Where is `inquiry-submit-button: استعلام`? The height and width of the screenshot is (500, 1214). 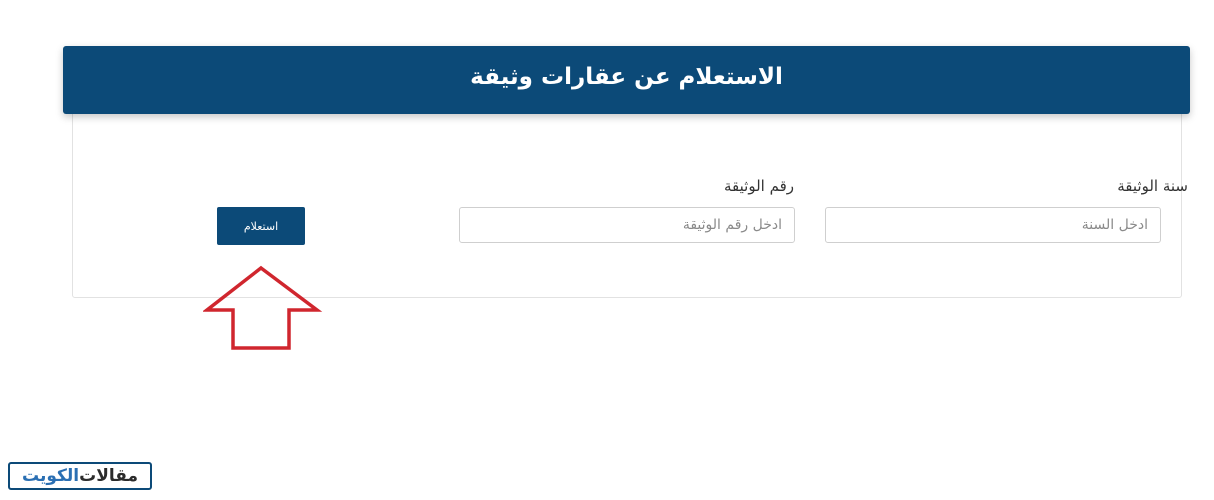
inquiry-submit-button: استعلام is located at coordinates (261, 226).